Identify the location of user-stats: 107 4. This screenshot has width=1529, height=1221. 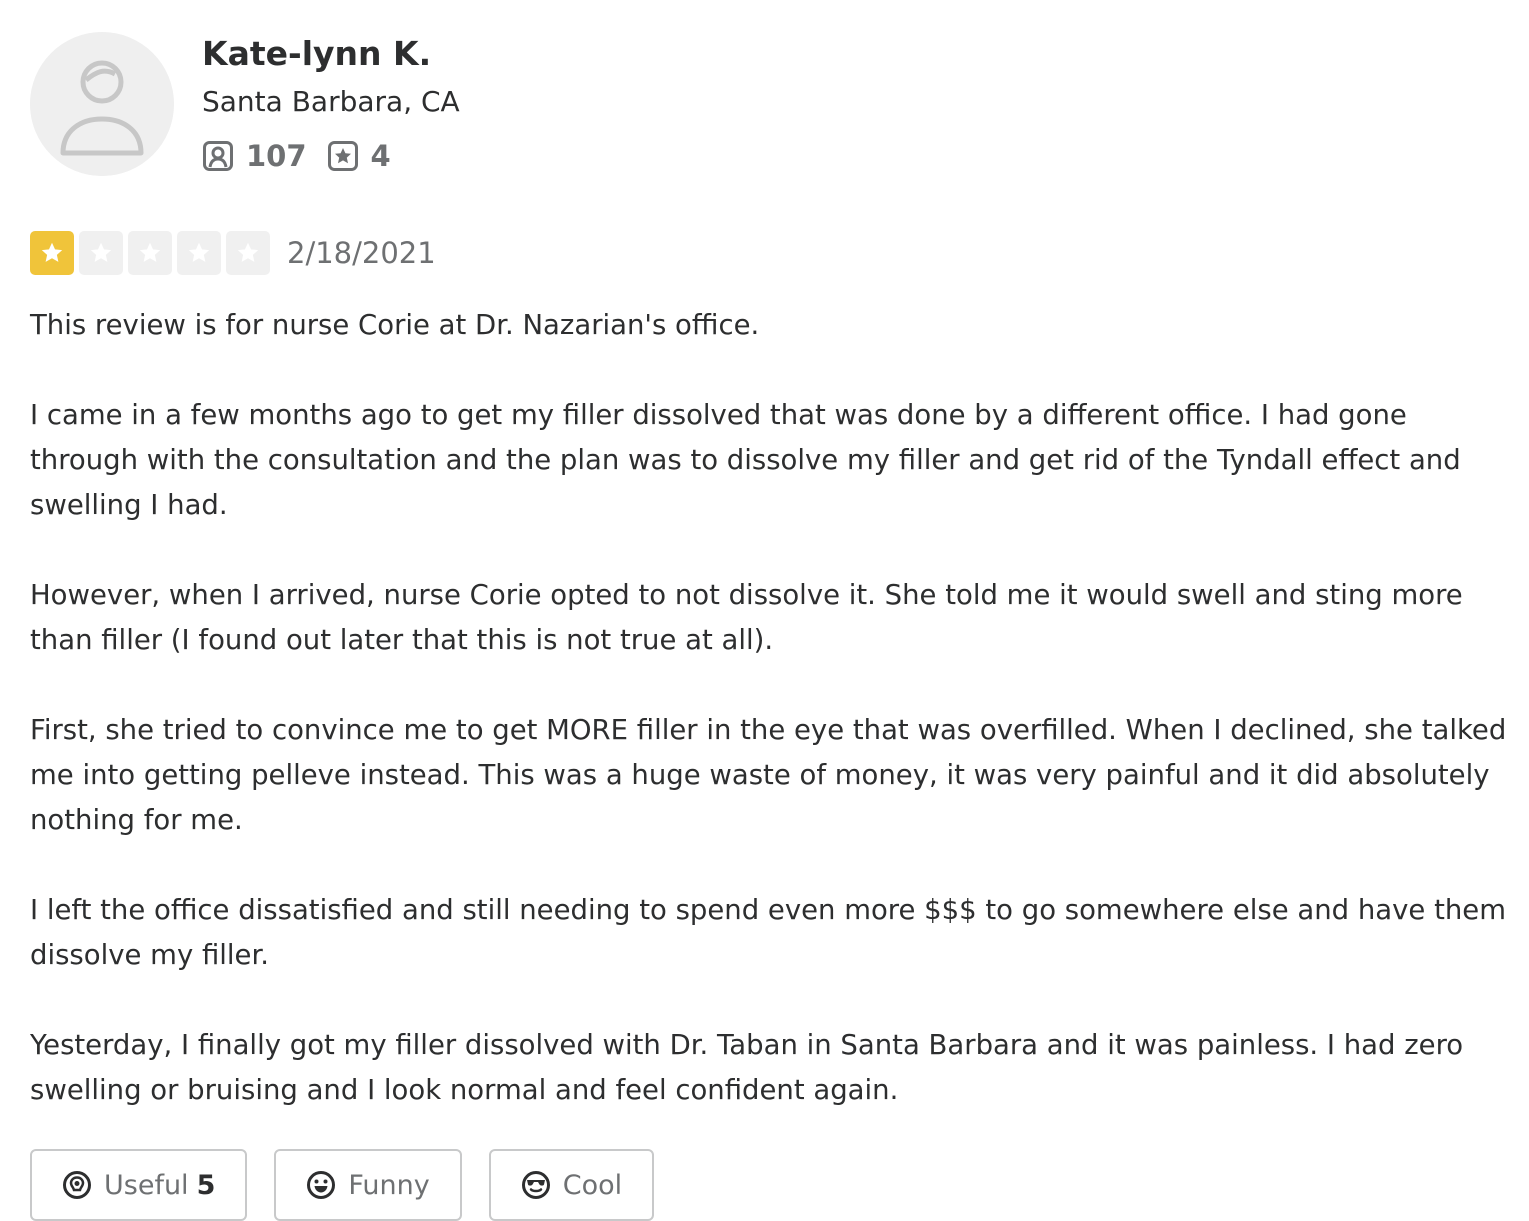
(296, 156).